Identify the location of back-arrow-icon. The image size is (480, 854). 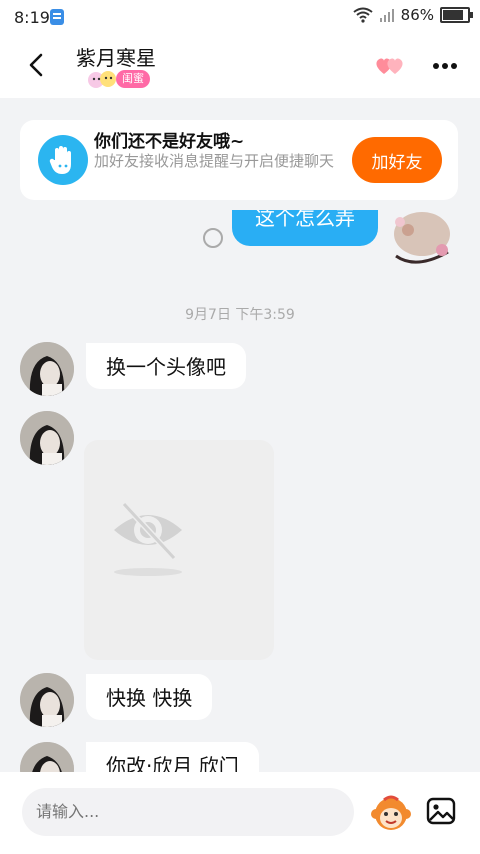
(37, 65).